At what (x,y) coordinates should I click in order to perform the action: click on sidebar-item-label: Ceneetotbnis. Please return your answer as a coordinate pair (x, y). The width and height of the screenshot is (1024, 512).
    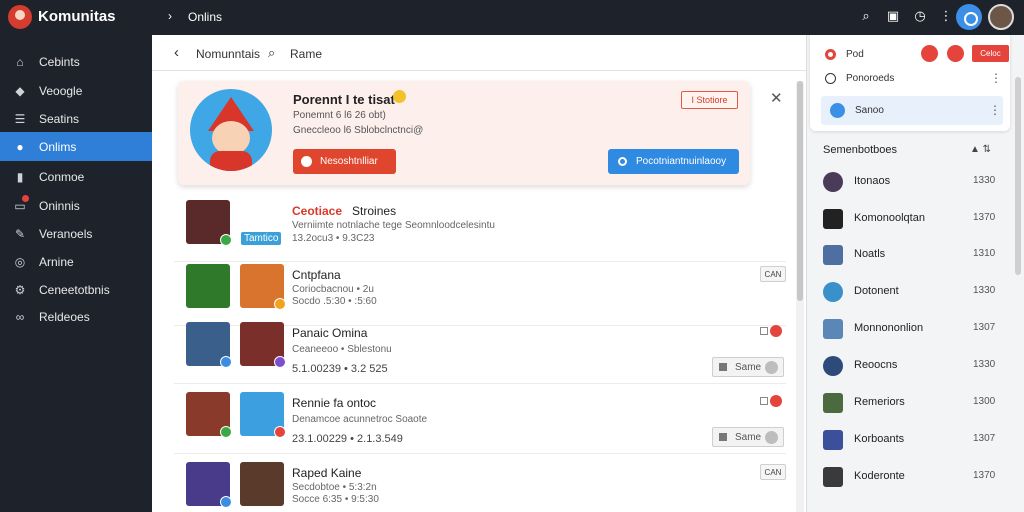
    Looking at the image, I should click on (74, 289).